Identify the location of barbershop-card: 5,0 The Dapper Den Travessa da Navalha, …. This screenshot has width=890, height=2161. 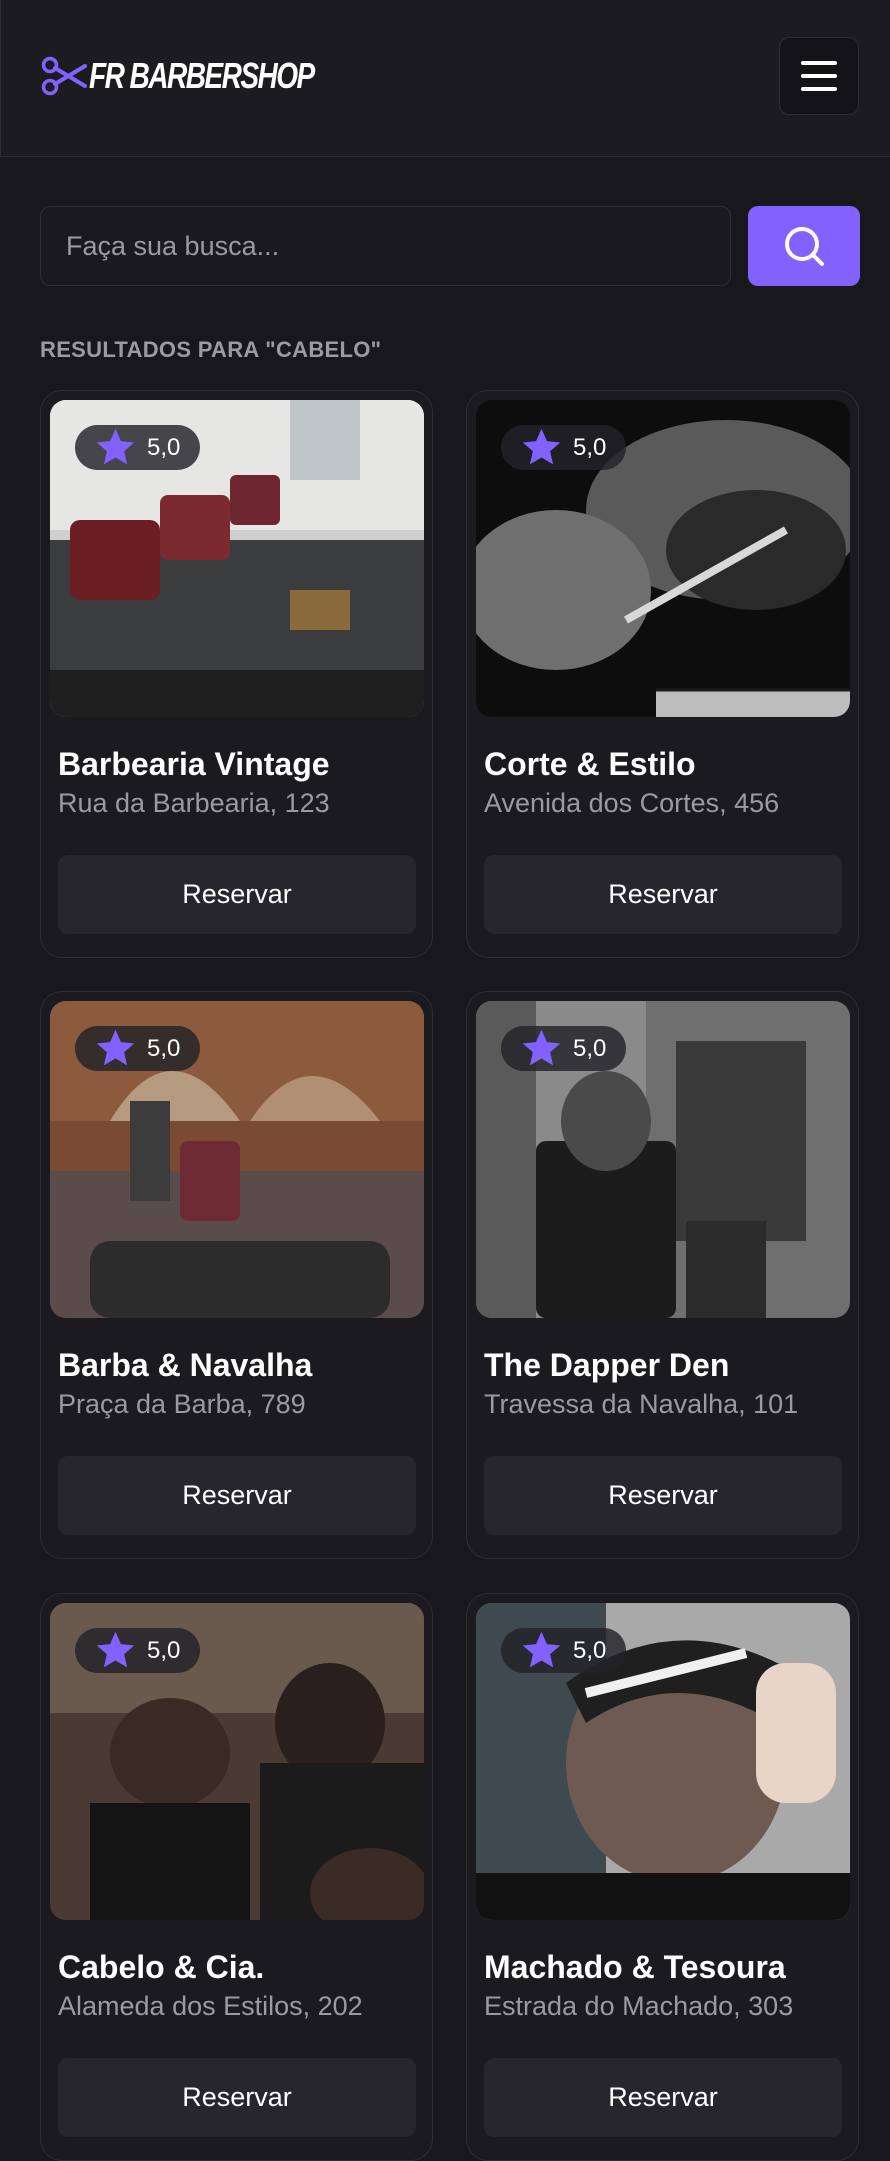
(662, 1275).